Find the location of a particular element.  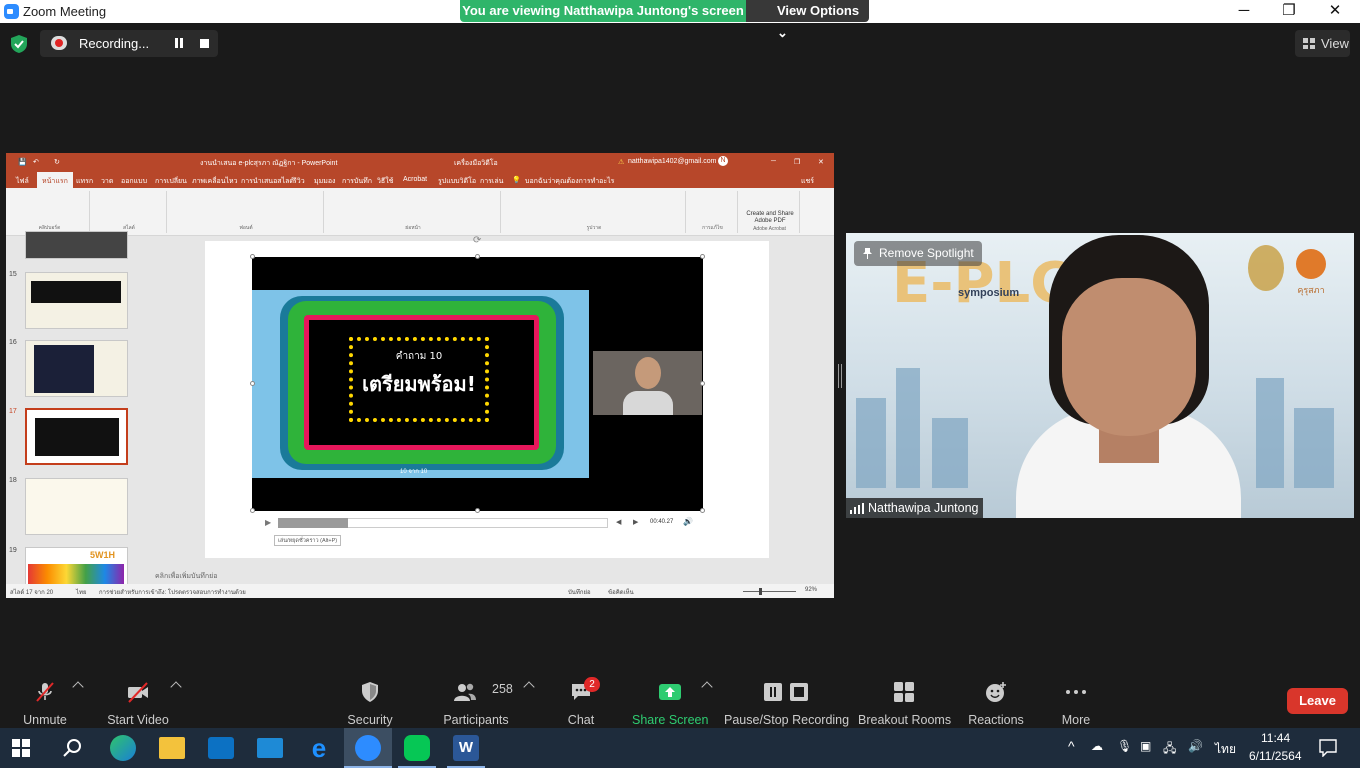

clock-time: 11:44 is located at coordinates (1275, 738).